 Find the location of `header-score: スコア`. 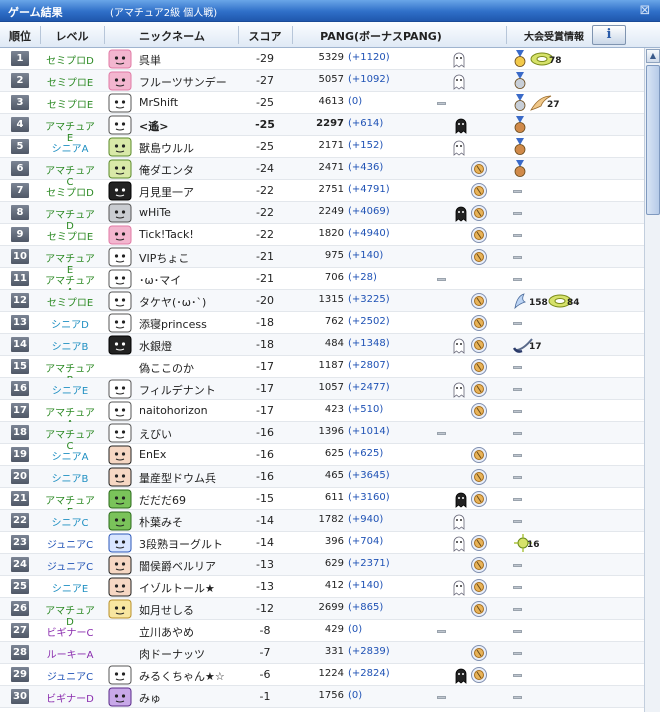

header-score: スコア is located at coordinates (265, 36).